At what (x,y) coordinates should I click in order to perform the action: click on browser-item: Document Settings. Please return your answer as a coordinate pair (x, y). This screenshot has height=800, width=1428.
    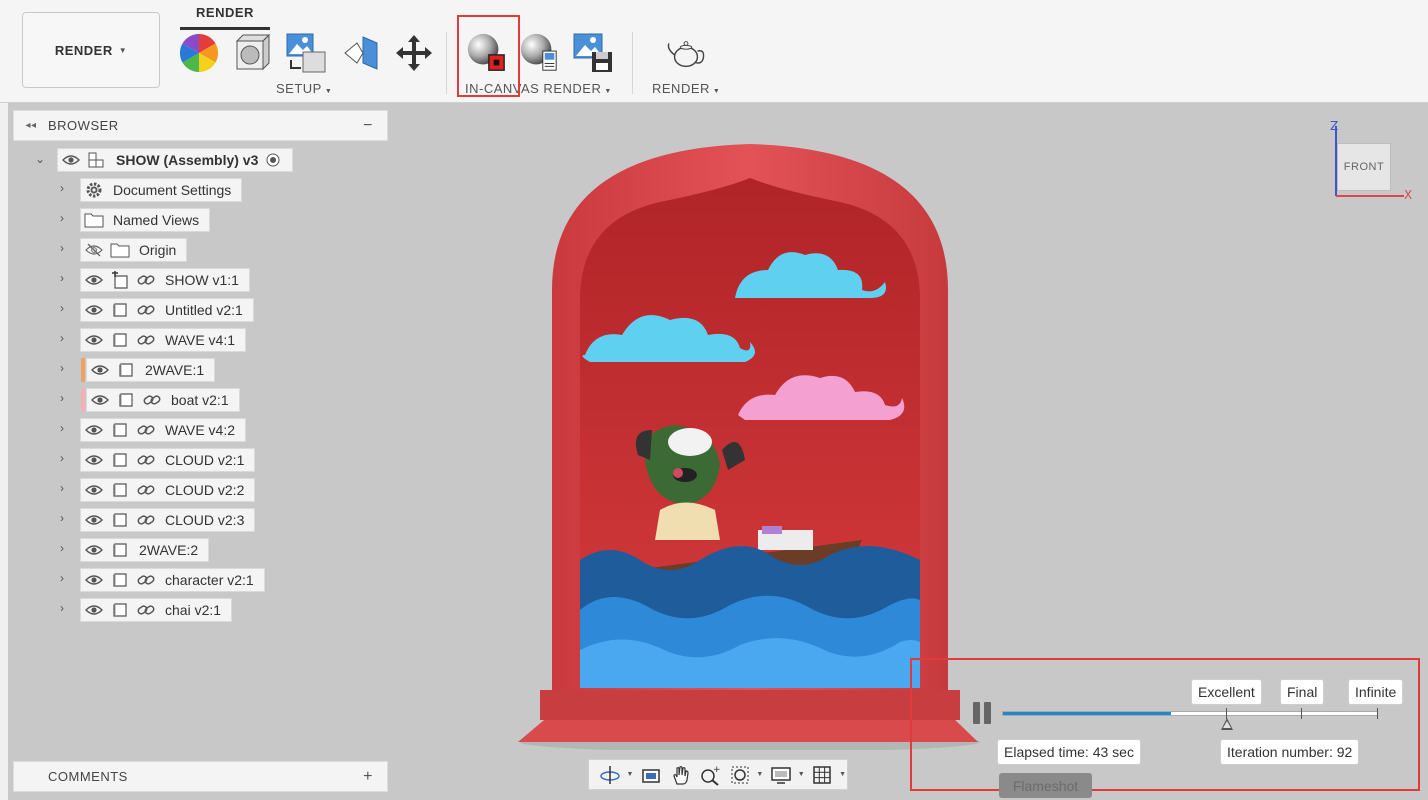
    Looking at the image, I should click on (161, 190).